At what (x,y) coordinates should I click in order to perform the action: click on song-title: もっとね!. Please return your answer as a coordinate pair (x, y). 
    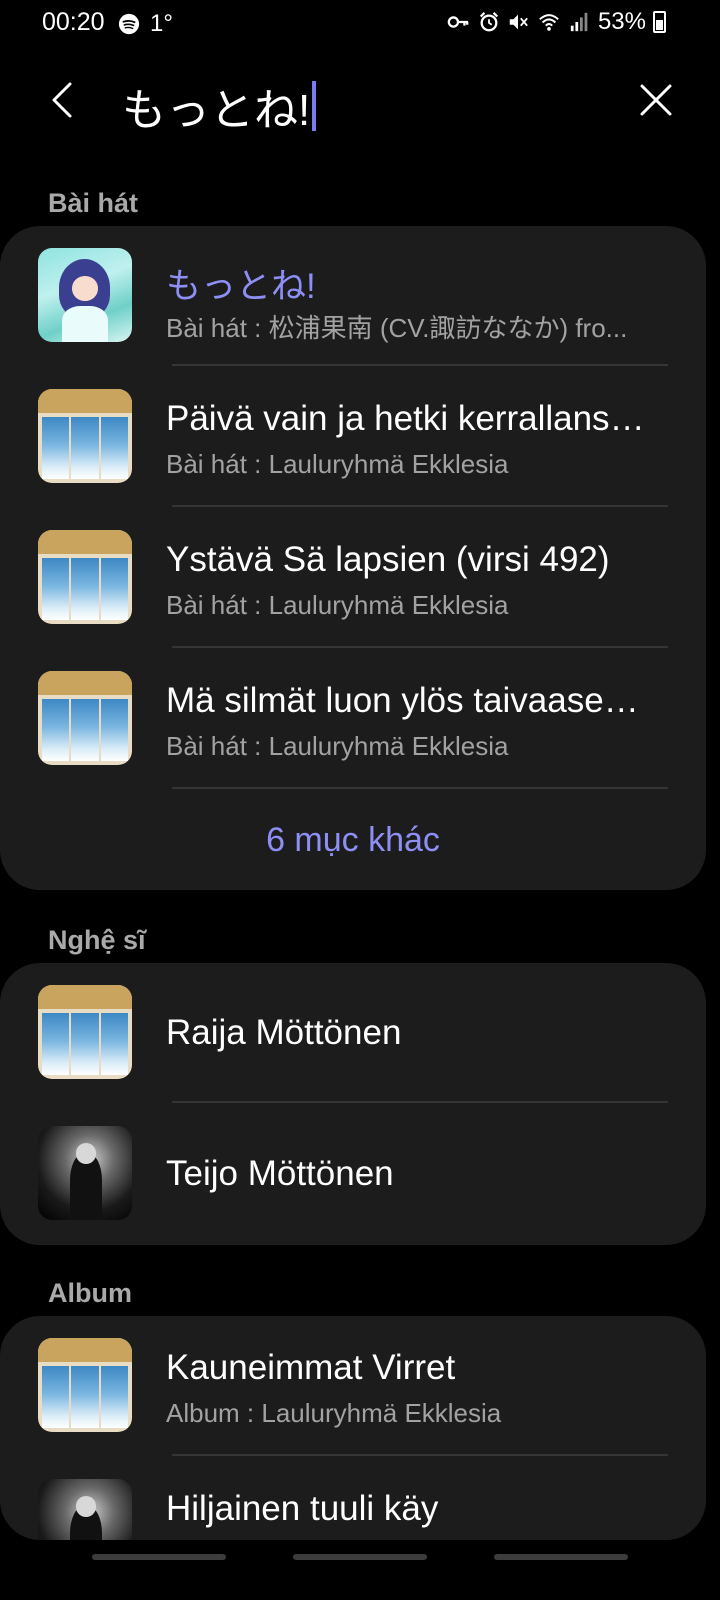
    Looking at the image, I should click on (241, 286).